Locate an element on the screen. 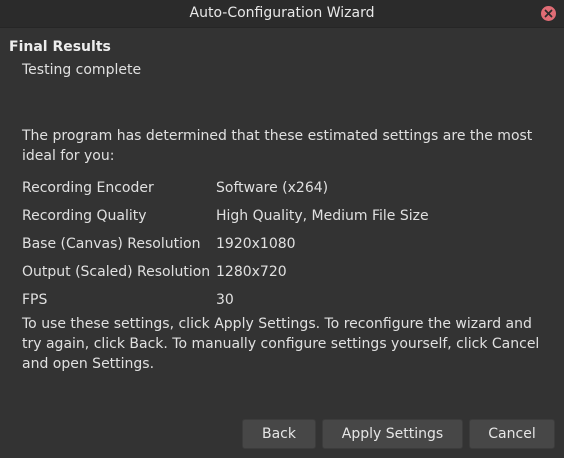 This screenshot has width=564, height=458. settings-row-output-resolution: Output (Scaled) Resolution 1280x720 is located at coordinates (282, 272).